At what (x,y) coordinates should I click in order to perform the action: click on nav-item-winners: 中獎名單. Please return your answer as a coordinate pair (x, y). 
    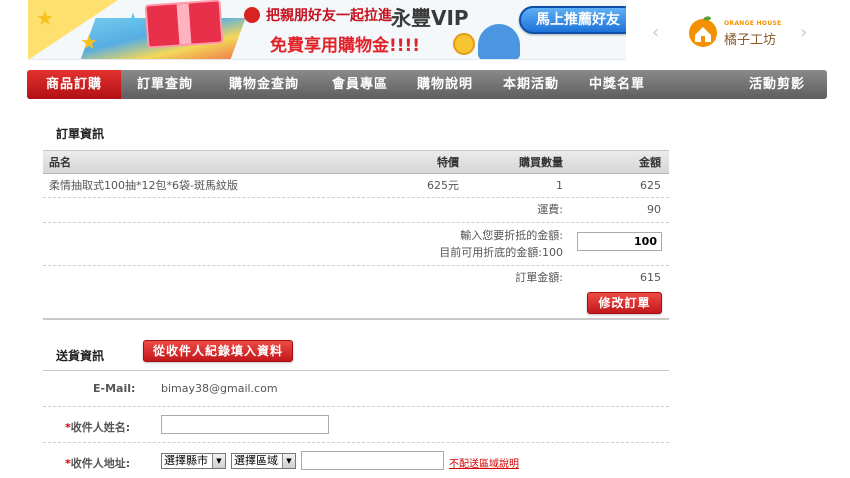
    Looking at the image, I should click on (617, 84).